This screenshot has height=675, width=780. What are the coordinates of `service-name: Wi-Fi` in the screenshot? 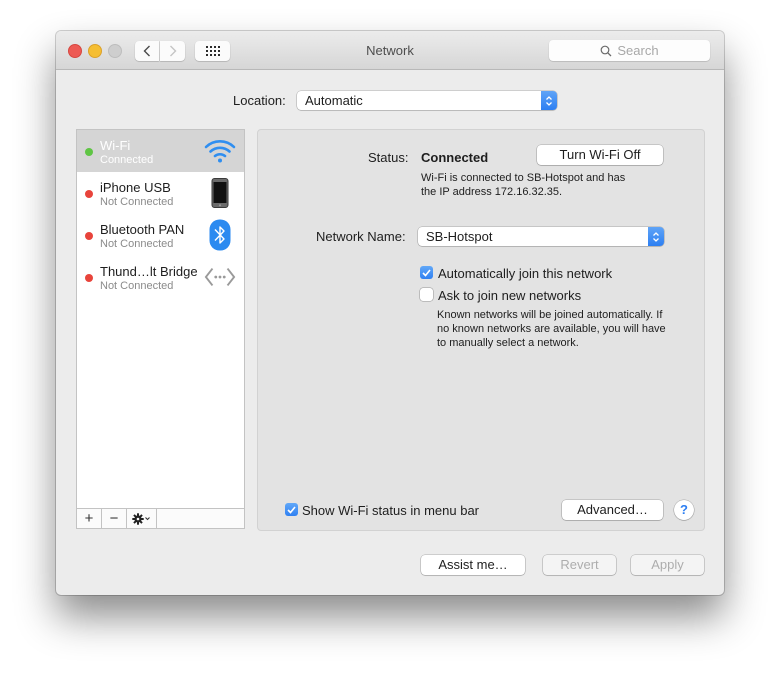 It's located at (115, 145).